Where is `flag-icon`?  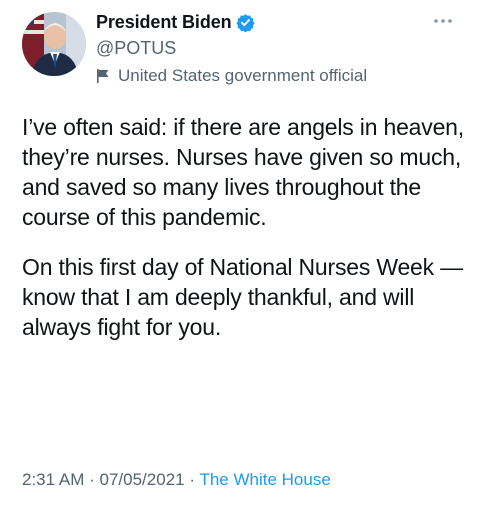
flag-icon is located at coordinates (103, 76).